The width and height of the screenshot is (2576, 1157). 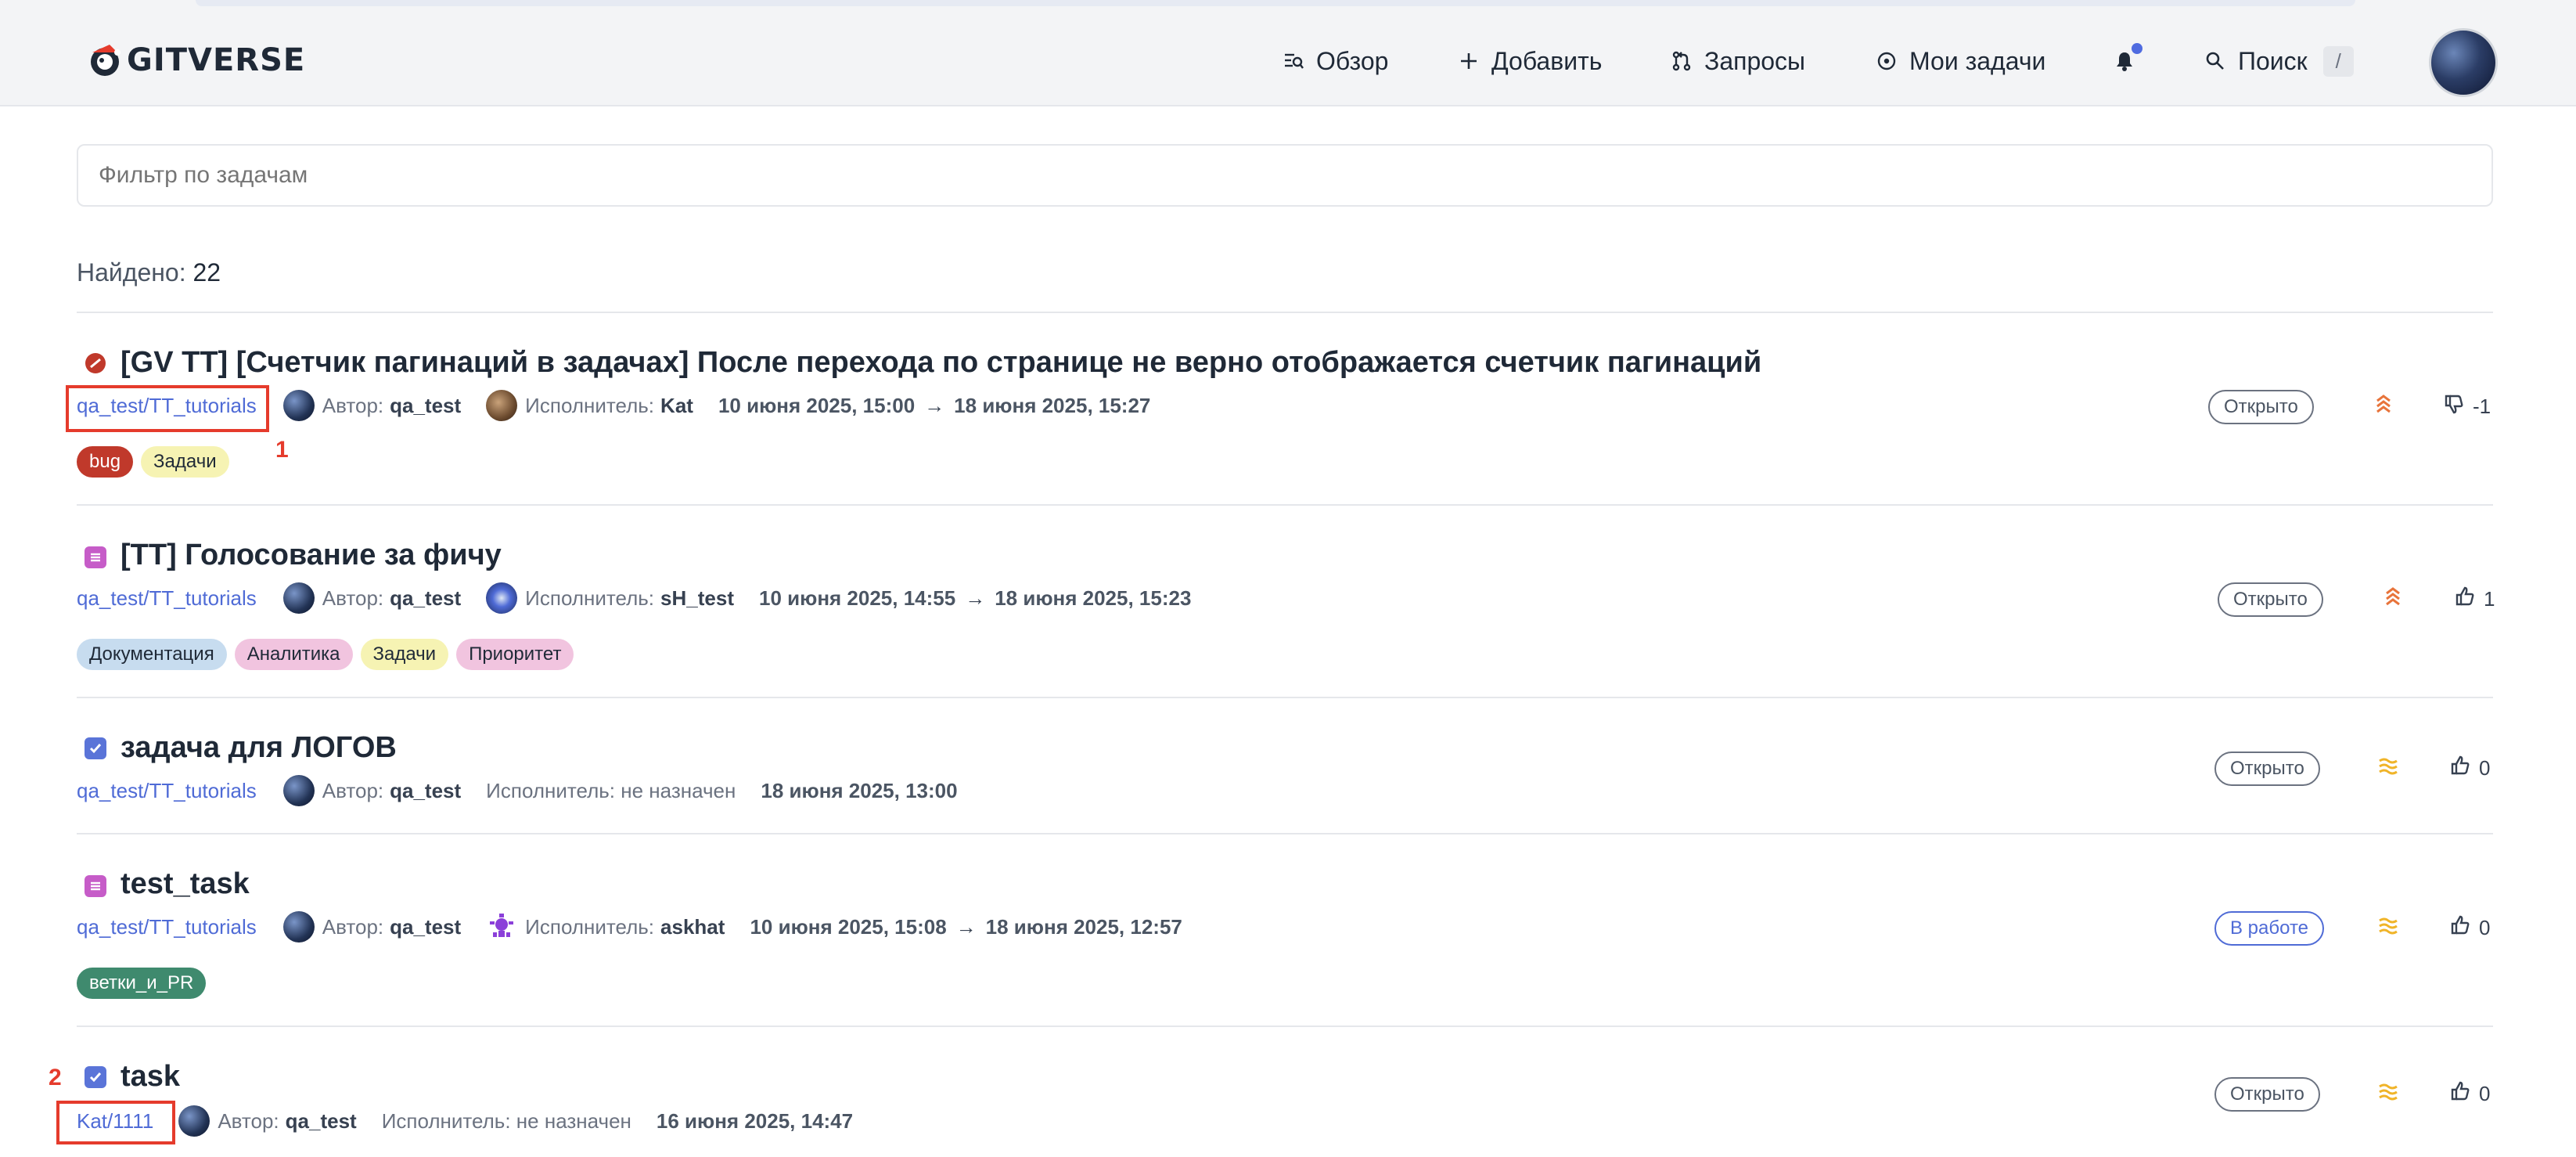 I want to click on nav-my-tasks: Мои задачи, so click(x=1960, y=61).